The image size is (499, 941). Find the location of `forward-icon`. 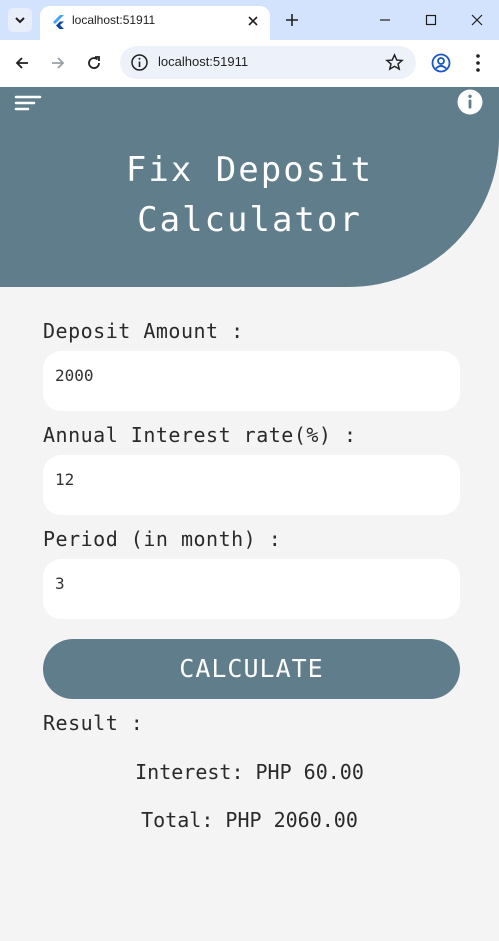

forward-icon is located at coordinates (58, 63).